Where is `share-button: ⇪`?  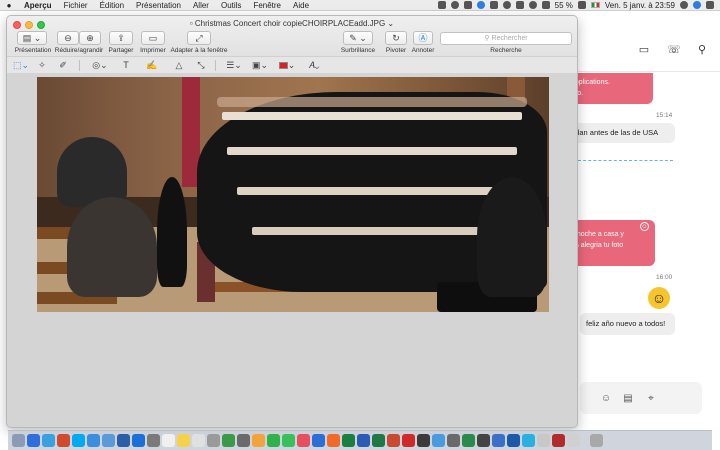
share-button: ⇪ is located at coordinates (121, 38).